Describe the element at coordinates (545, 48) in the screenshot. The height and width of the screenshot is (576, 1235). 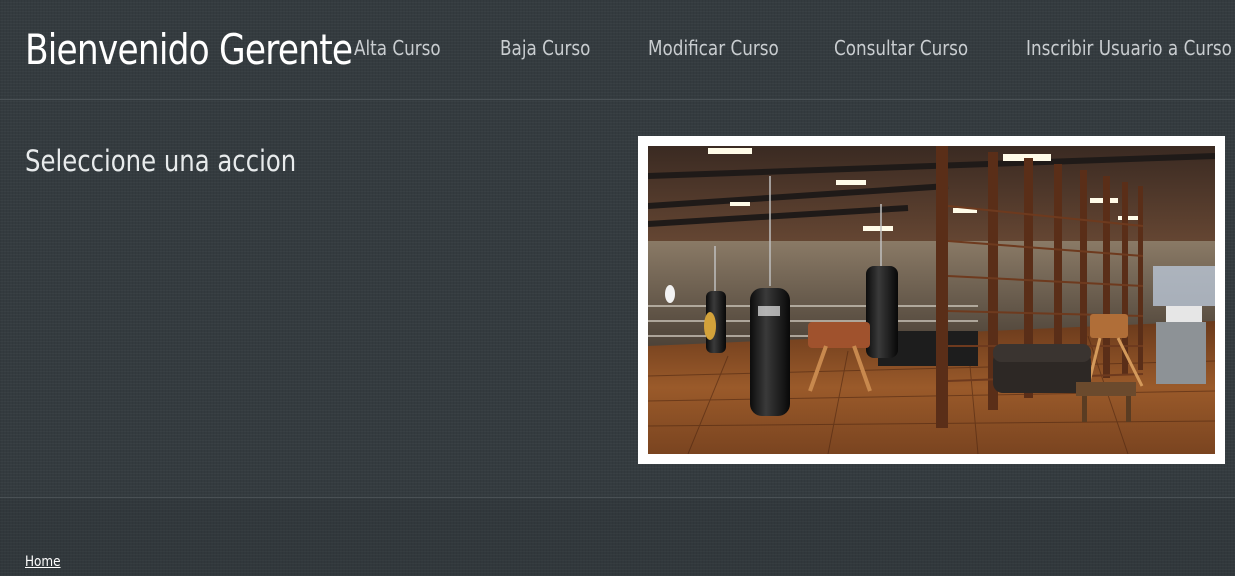
I see `nav-baja-curso: Baja Curso` at that location.